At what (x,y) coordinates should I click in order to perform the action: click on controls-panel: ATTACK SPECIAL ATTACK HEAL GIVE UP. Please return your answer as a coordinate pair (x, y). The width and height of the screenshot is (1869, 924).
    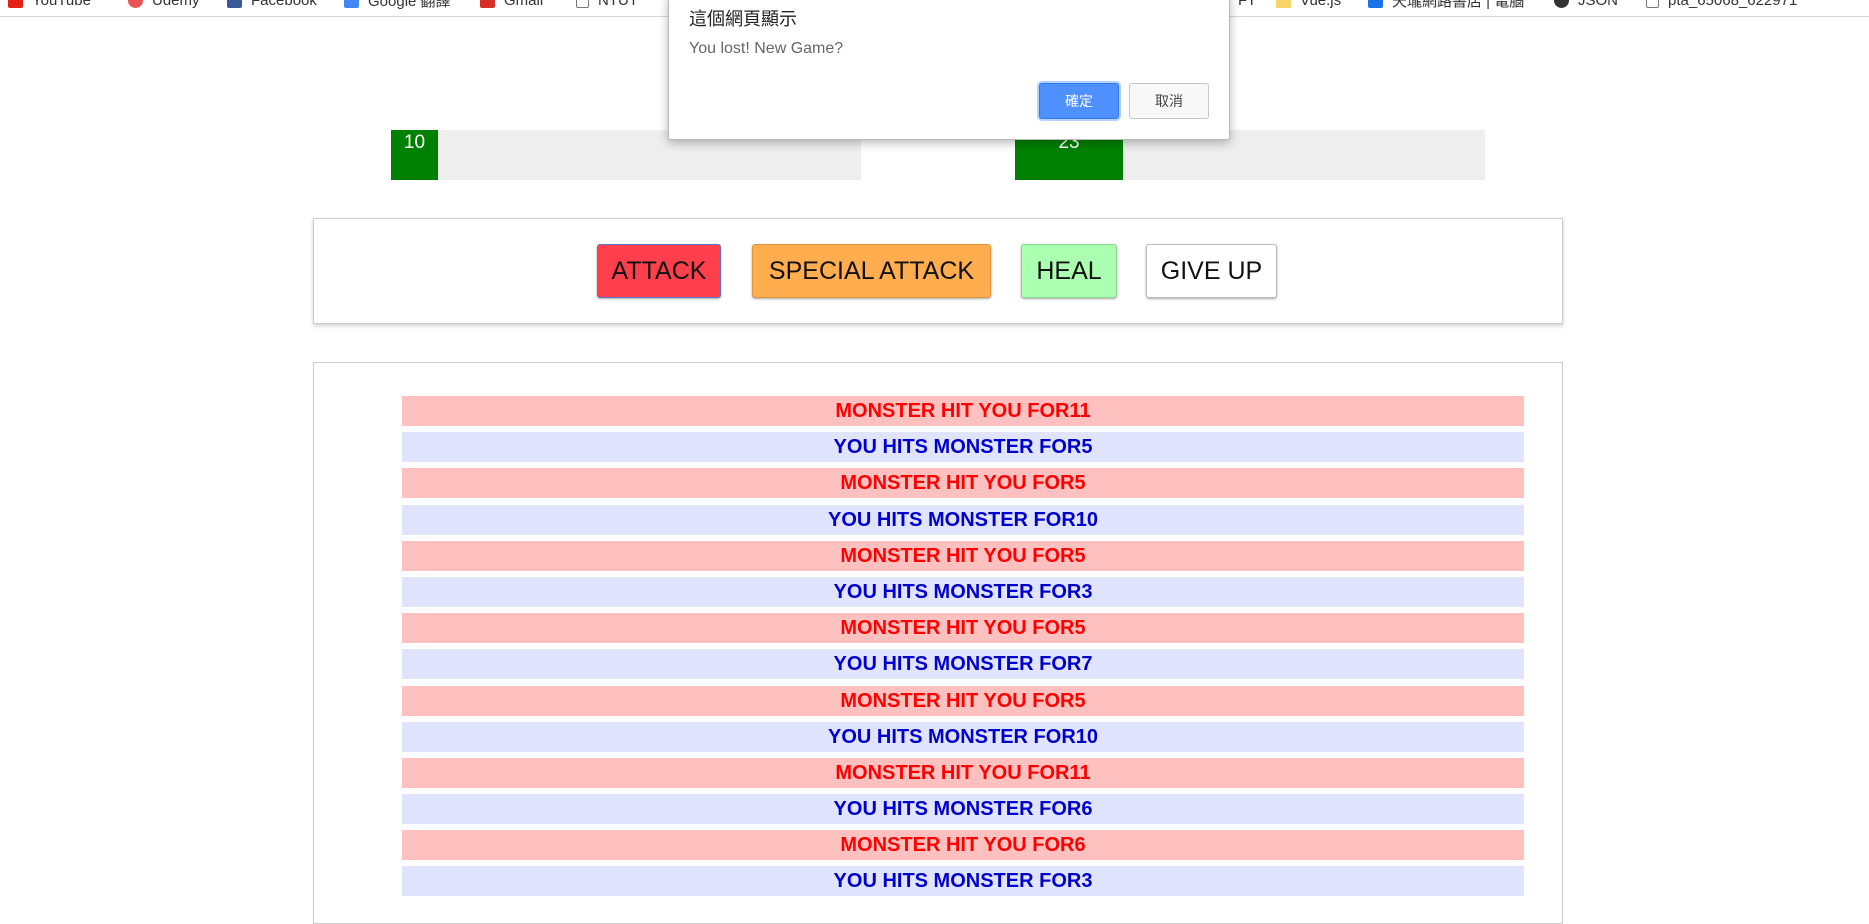
    Looking at the image, I should click on (938, 271).